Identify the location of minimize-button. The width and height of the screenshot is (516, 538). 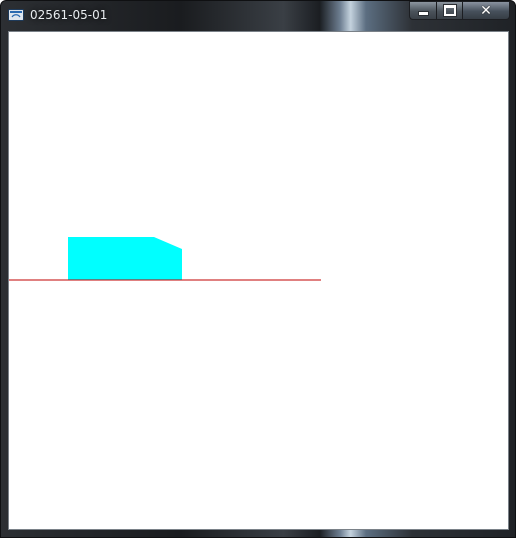
(422, 10).